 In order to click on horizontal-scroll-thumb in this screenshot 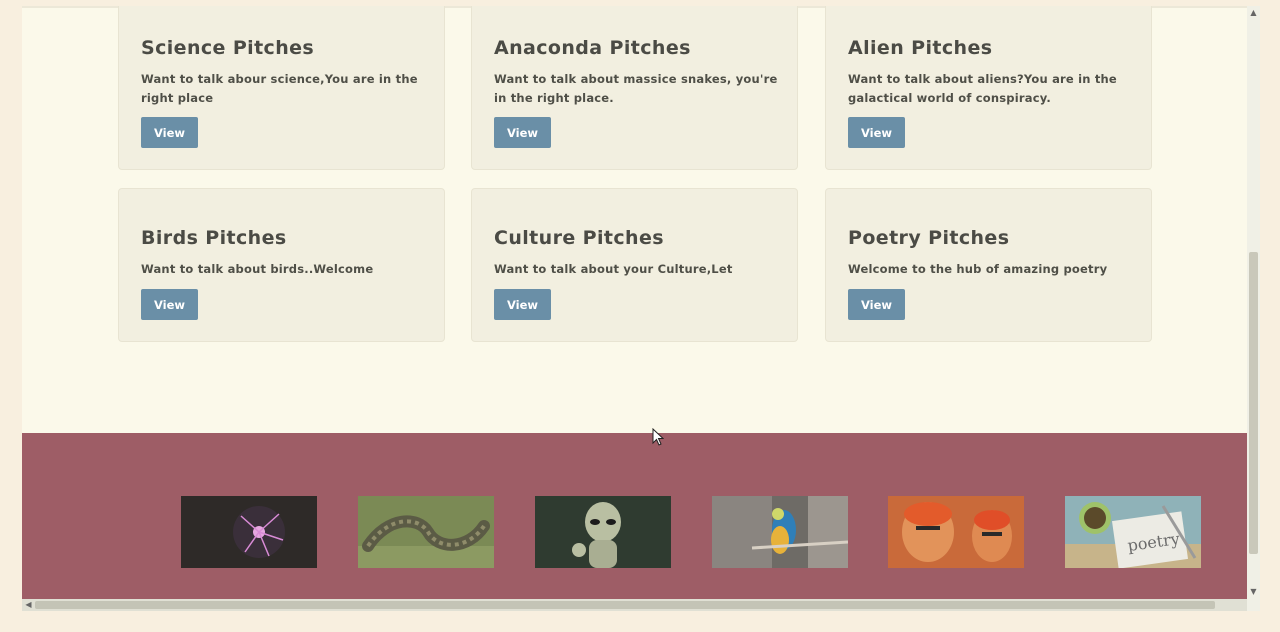, I will do `click(625, 605)`.